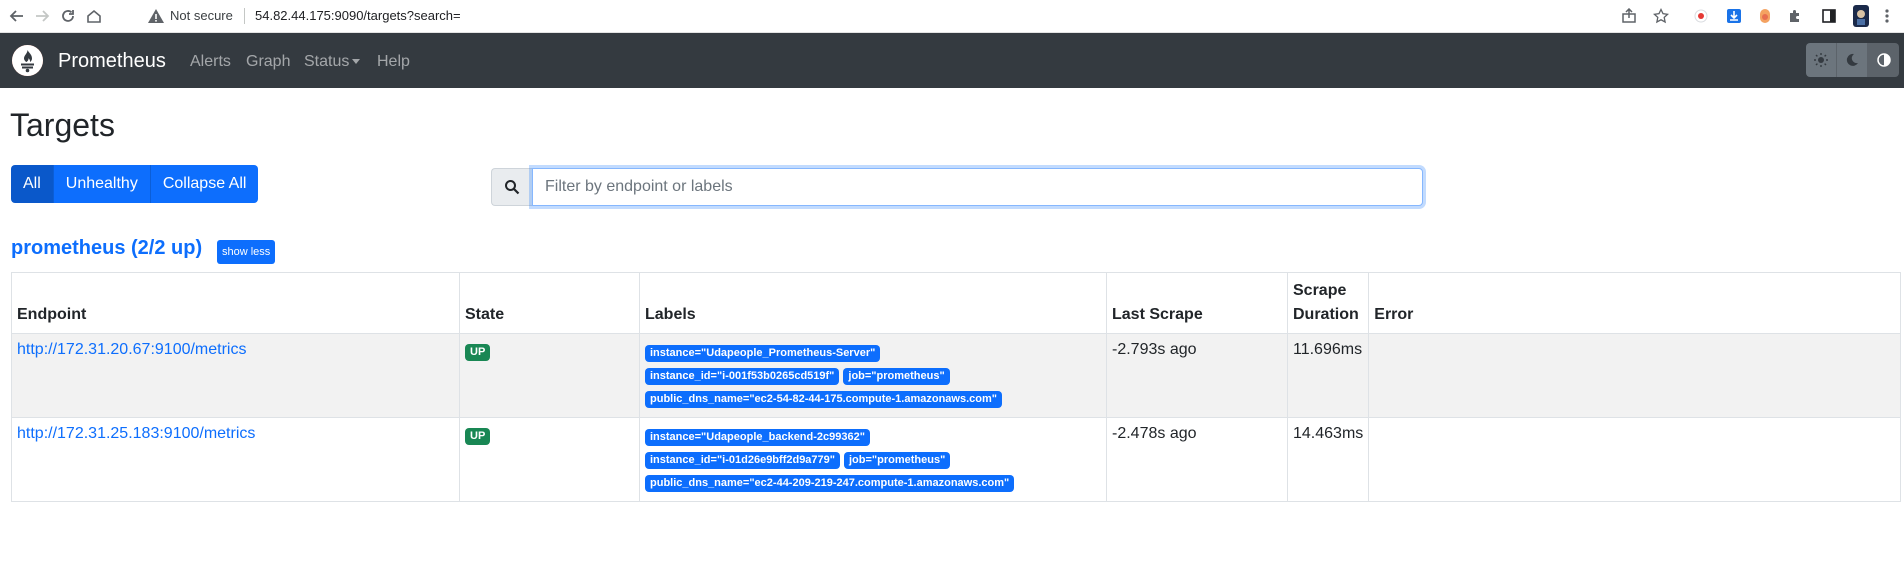  What do you see at coordinates (1154, 433) in the screenshot?
I see `last-scrape-value: -2.478s ago` at bounding box center [1154, 433].